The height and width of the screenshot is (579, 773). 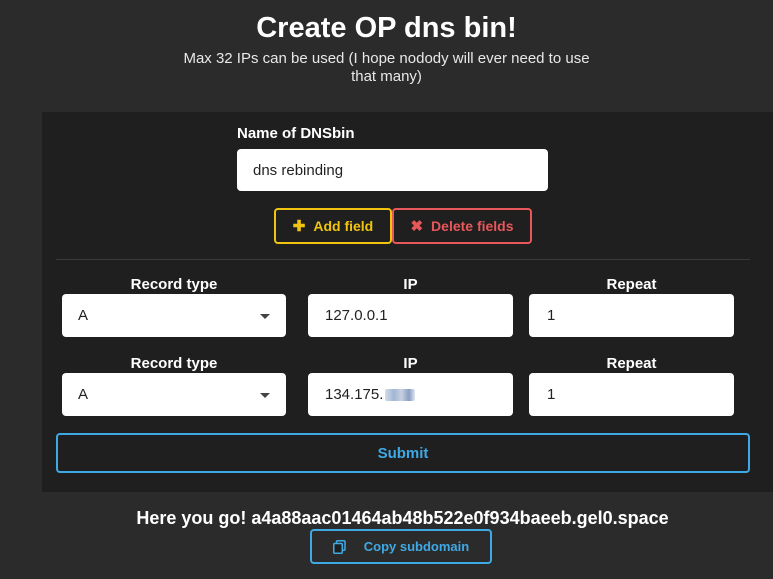 What do you see at coordinates (472, 226) in the screenshot?
I see `delete-fields-label: Delete fields` at bounding box center [472, 226].